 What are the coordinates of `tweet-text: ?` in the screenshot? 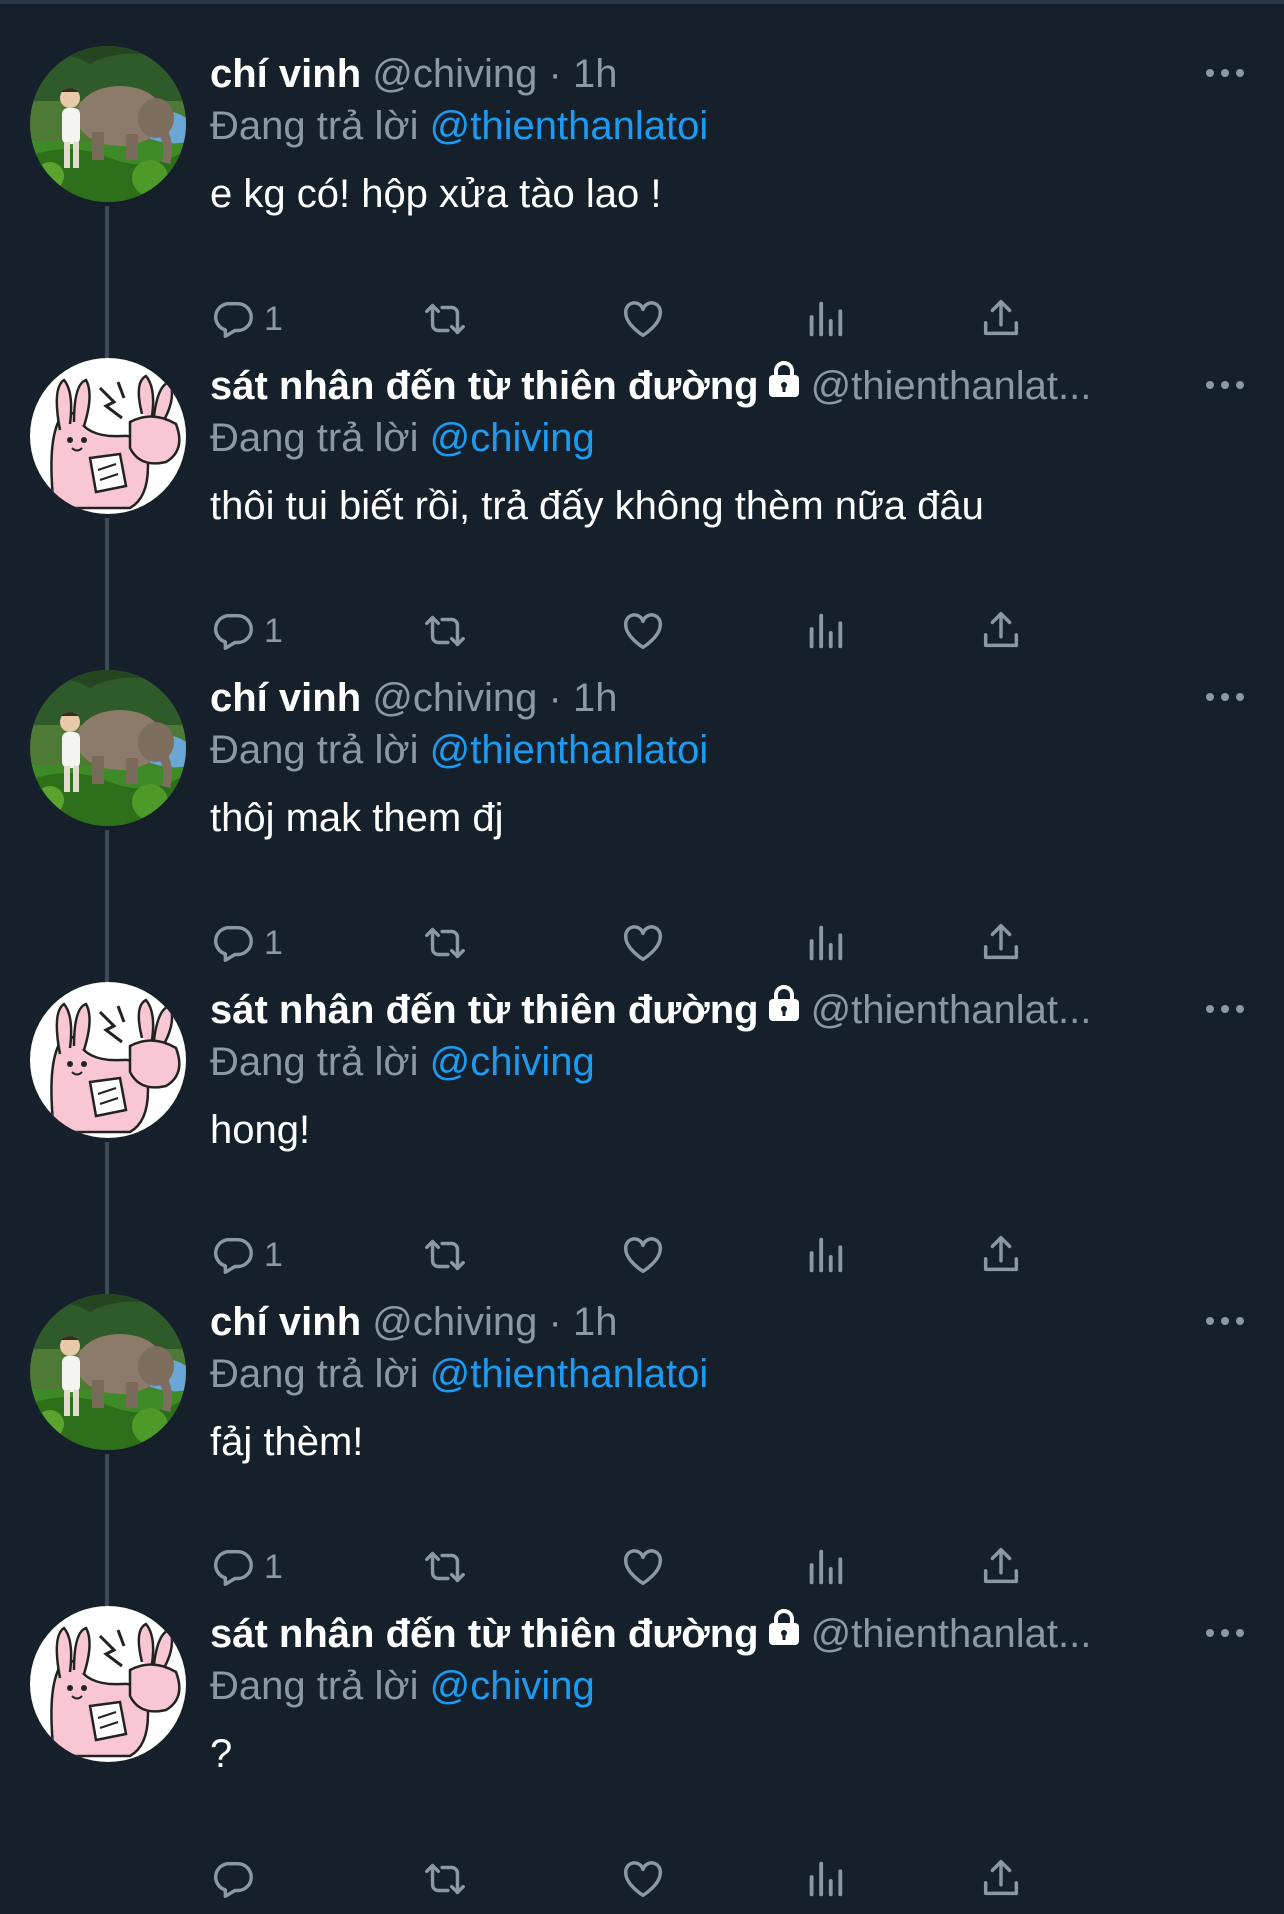 It's located at (221, 1754).